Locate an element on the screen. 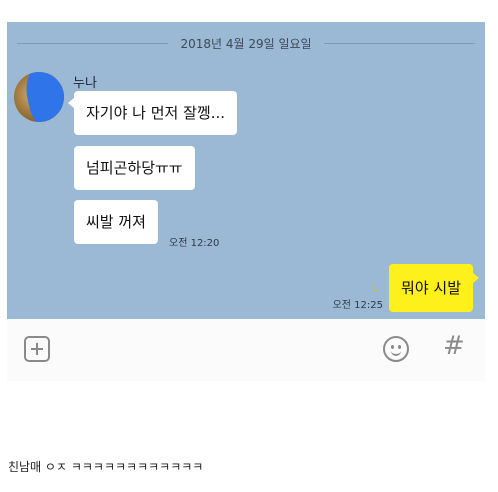  sender-name: 누나 is located at coordinates (85, 83).